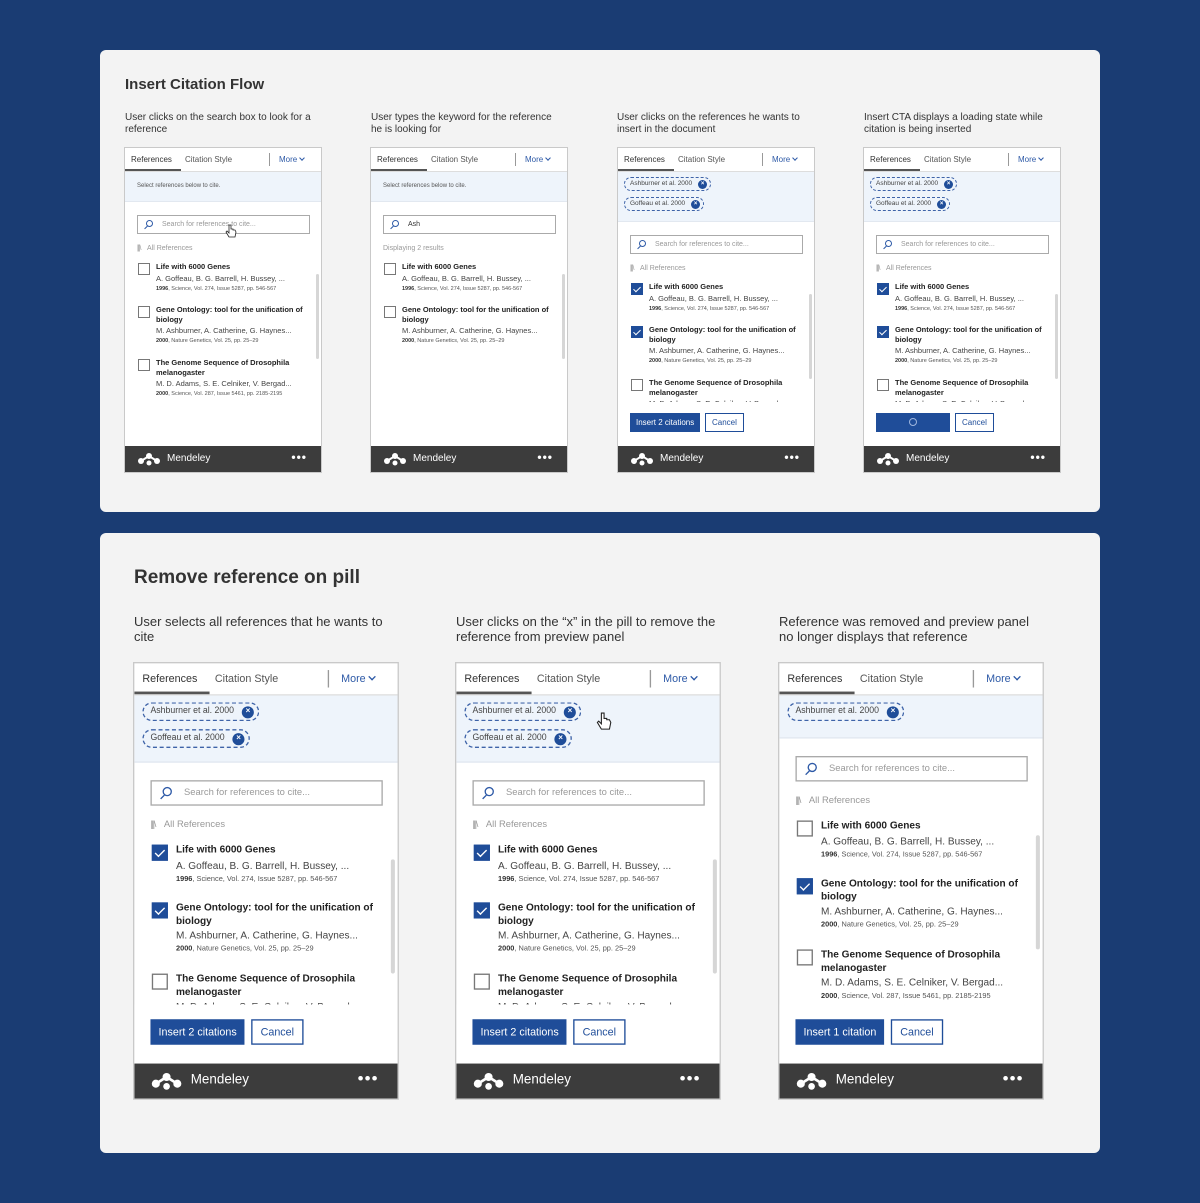 The width and height of the screenshot is (1200, 1203). What do you see at coordinates (913, 422) in the screenshot?
I see `insert-citations-button-loading` at bounding box center [913, 422].